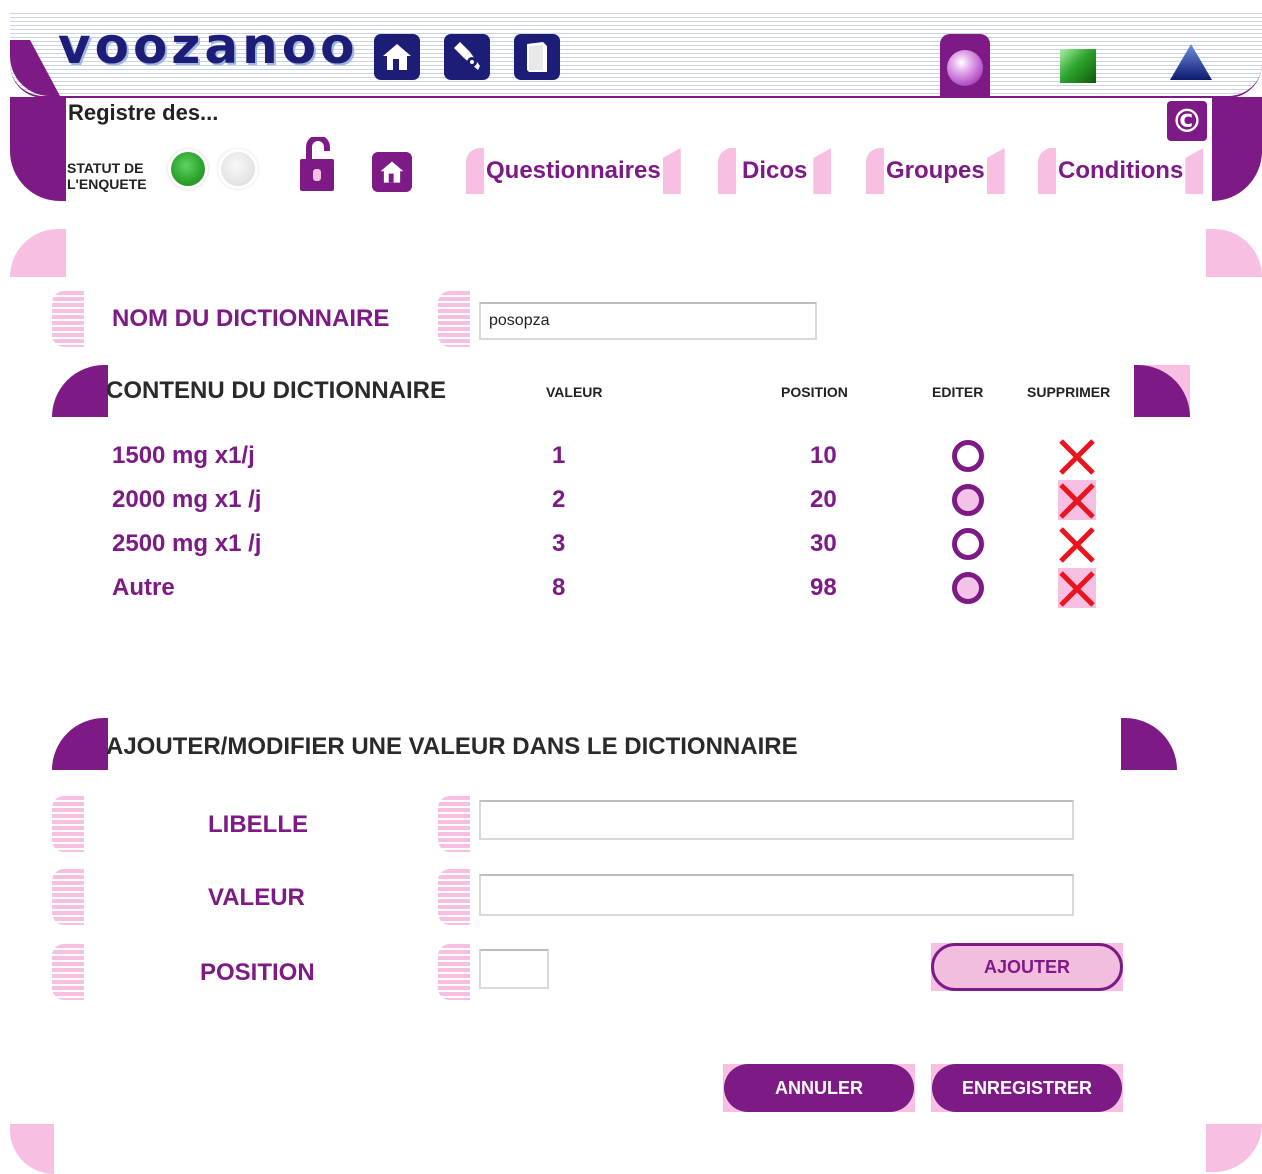  I want to click on row-position: 30, so click(823, 543).